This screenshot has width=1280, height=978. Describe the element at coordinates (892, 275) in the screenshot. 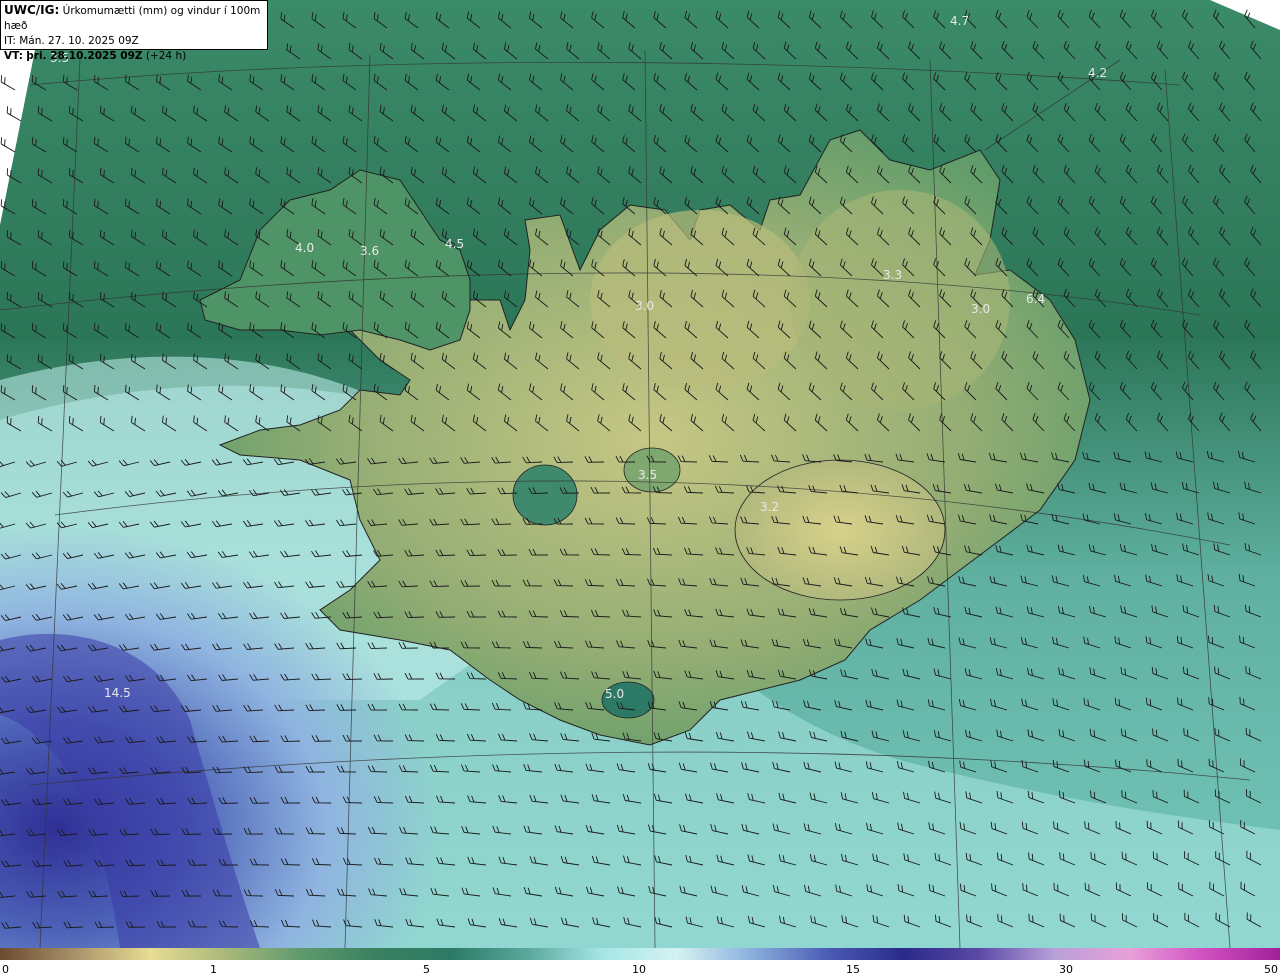

I see `value-label: 3.3` at that location.